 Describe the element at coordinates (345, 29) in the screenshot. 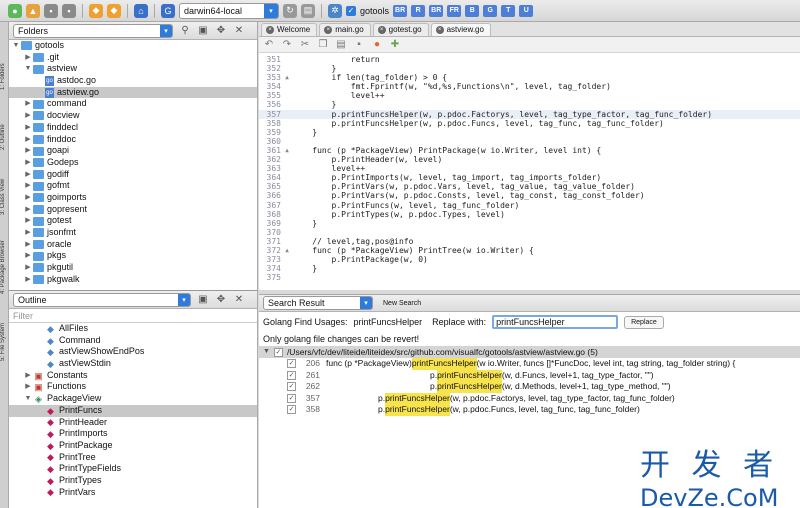

I see `editor-tab: × main.go` at that location.